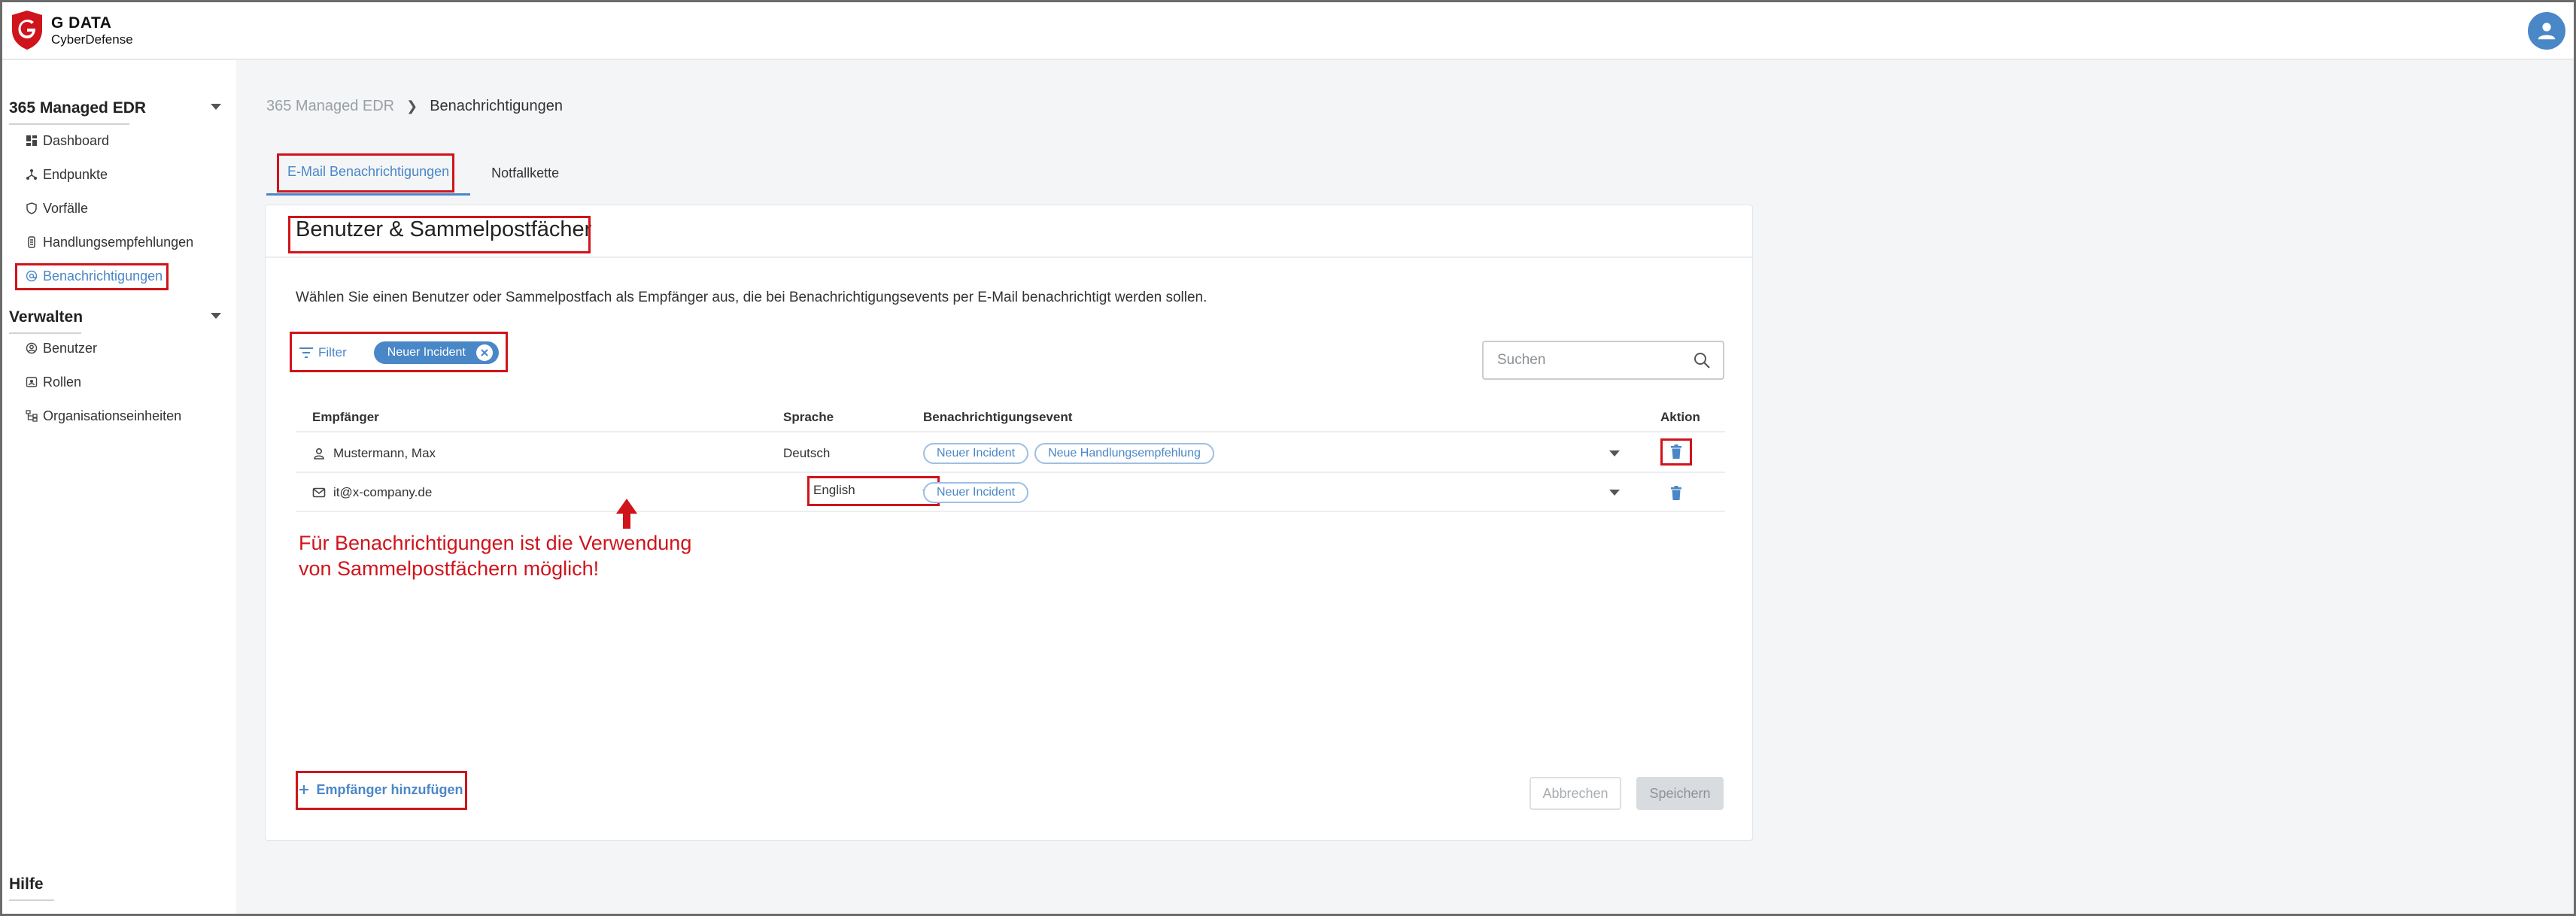 This screenshot has width=2576, height=916. I want to click on breadcrumb-current: Benachrichtigungen, so click(497, 106).